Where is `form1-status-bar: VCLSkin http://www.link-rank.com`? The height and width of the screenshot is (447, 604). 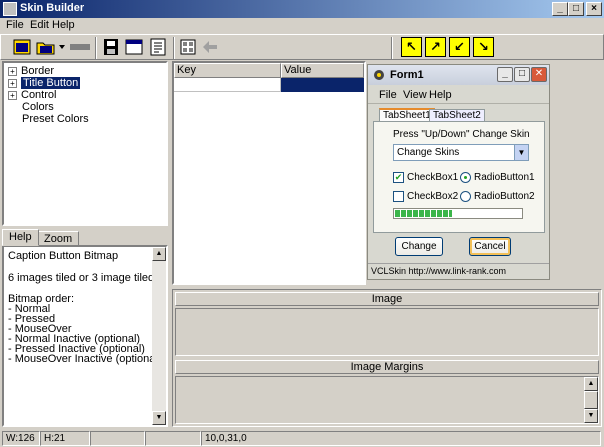 form1-status-bar: VCLSkin http://www.link-rank.com is located at coordinates (458, 271).